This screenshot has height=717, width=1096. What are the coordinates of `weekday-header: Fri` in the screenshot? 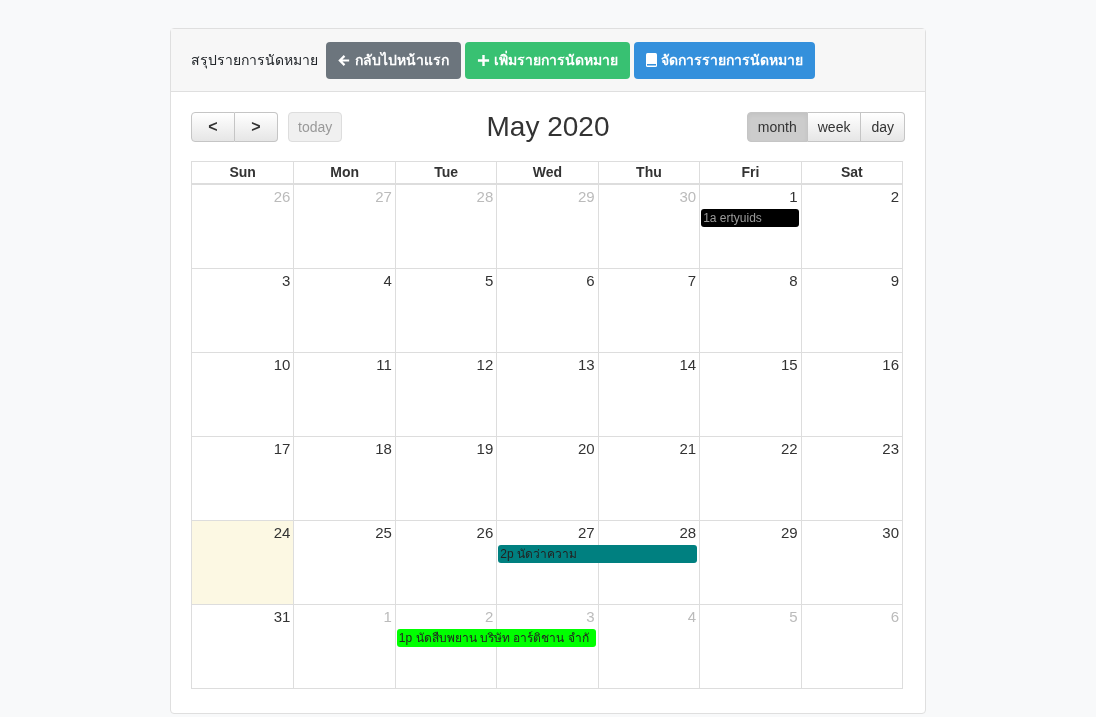 It's located at (750, 173).